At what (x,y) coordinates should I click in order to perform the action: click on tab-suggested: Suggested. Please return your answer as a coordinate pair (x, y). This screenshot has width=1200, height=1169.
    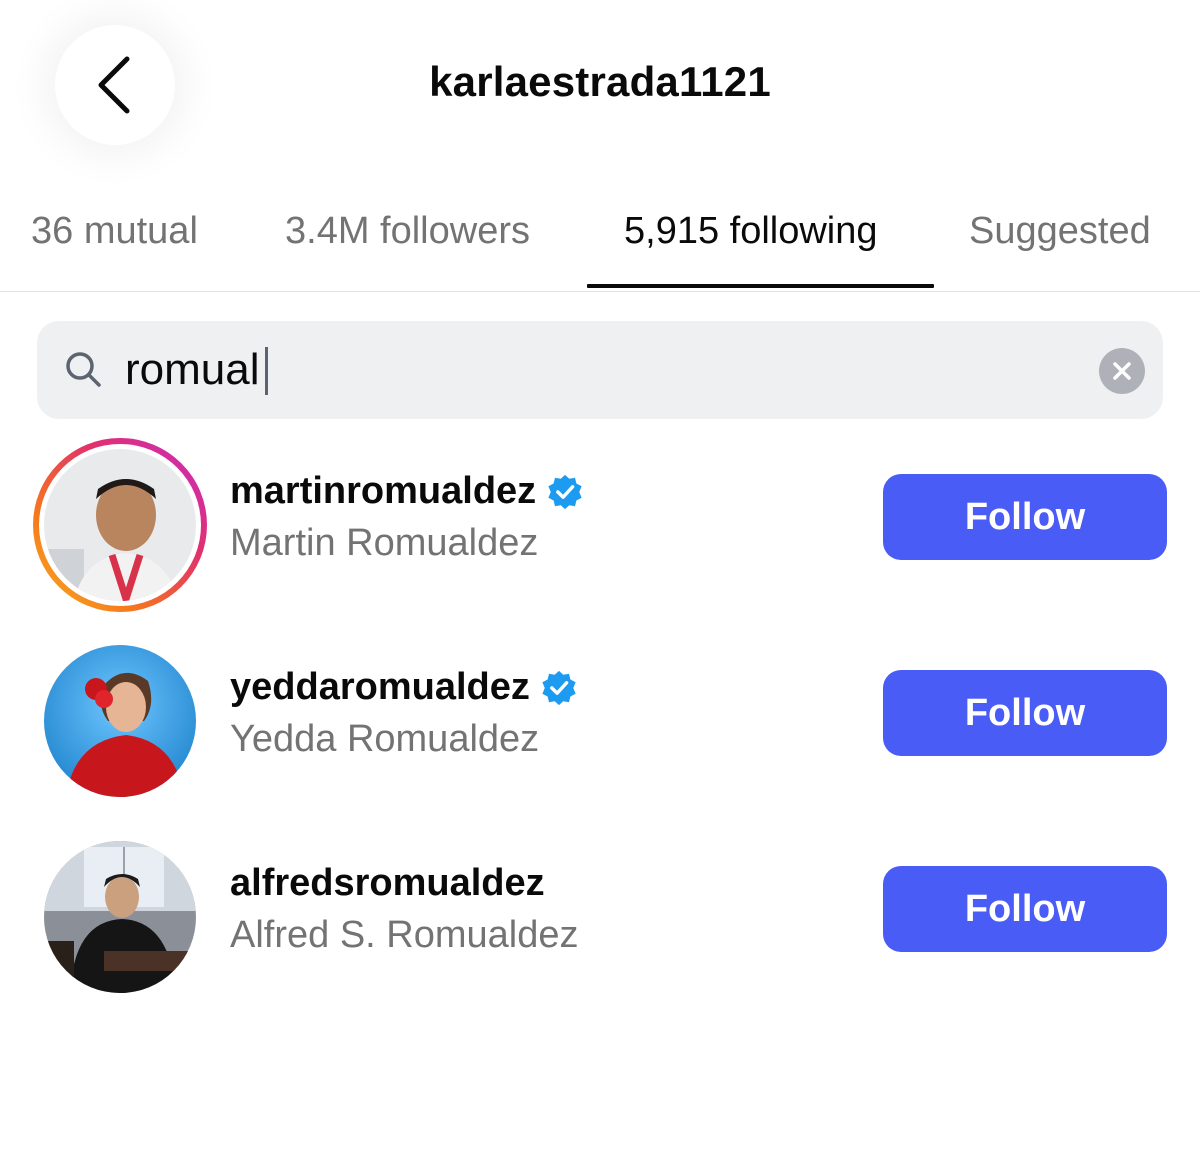
    Looking at the image, I should click on (1060, 251).